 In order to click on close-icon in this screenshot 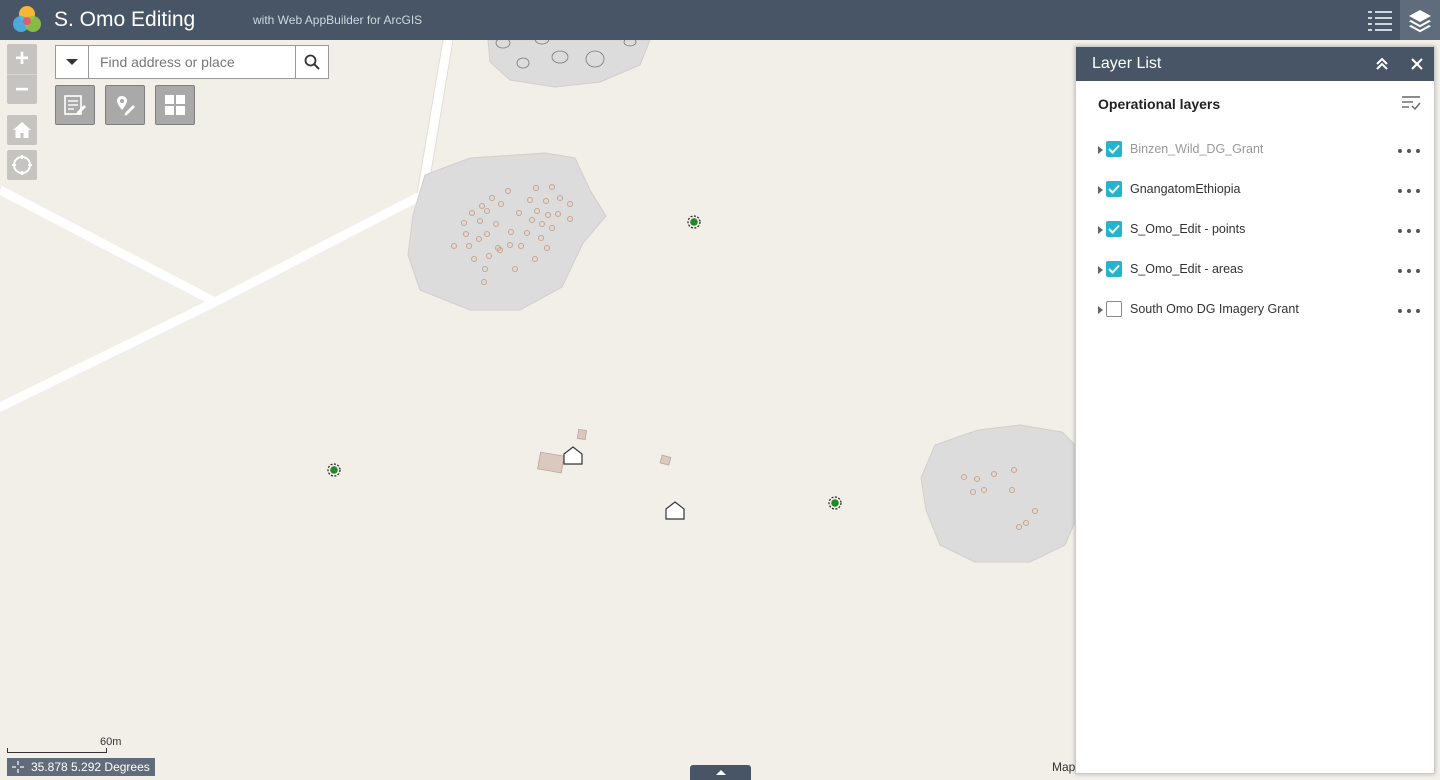, I will do `click(1417, 64)`.